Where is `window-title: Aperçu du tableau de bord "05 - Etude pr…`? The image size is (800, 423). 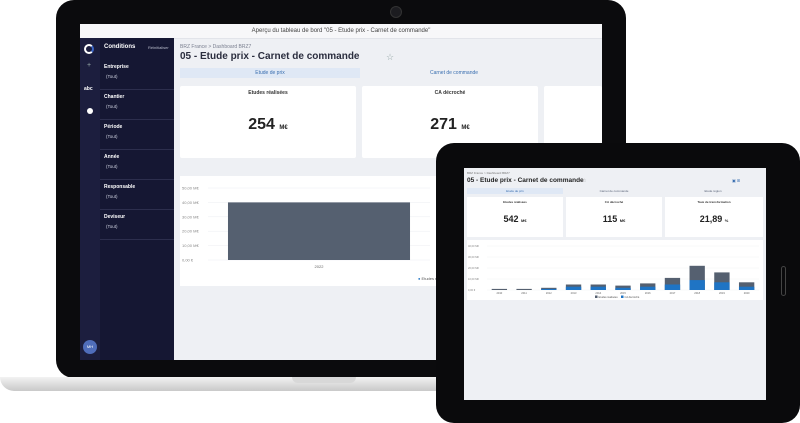 window-title: Aperçu du tableau de bord "05 - Etude pr… is located at coordinates (341, 31).